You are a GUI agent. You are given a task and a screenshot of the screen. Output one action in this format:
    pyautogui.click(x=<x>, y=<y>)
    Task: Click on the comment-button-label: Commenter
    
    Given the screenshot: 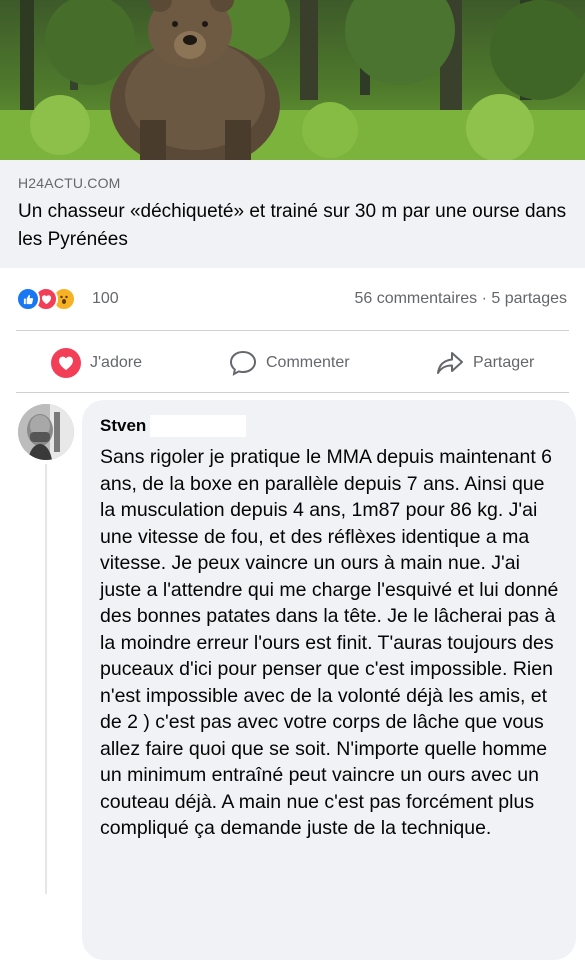 What is the action you would take?
    pyautogui.click(x=308, y=362)
    